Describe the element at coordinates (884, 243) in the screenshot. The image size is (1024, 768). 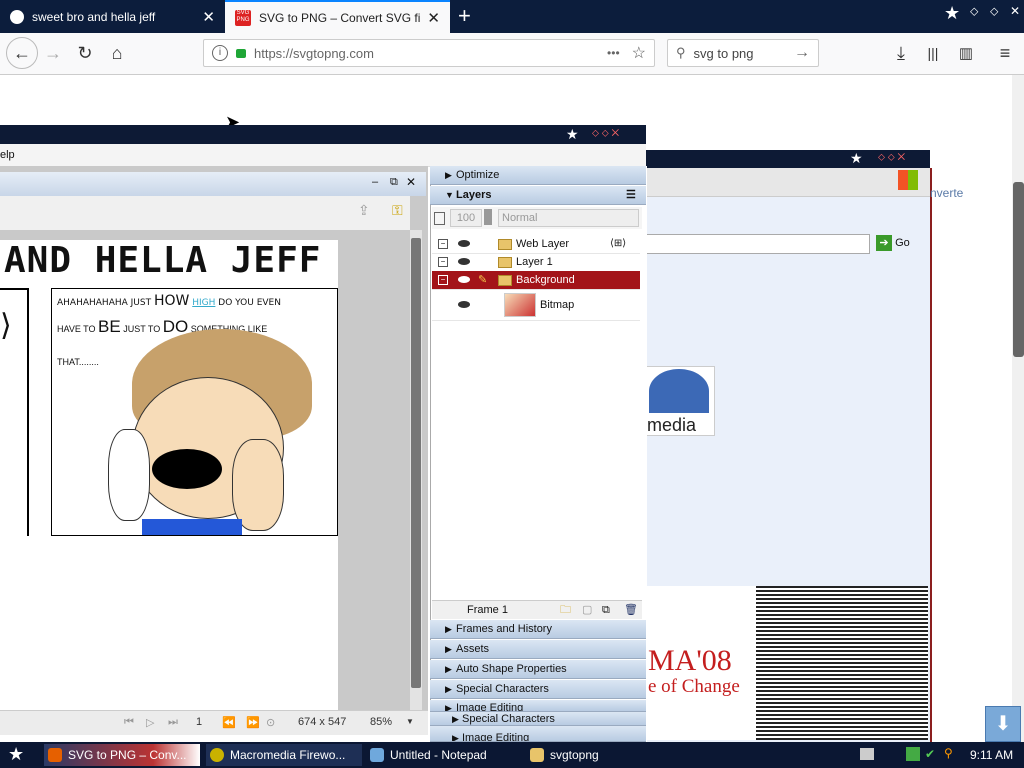
I see `go-arrow-icon: ➔` at that location.